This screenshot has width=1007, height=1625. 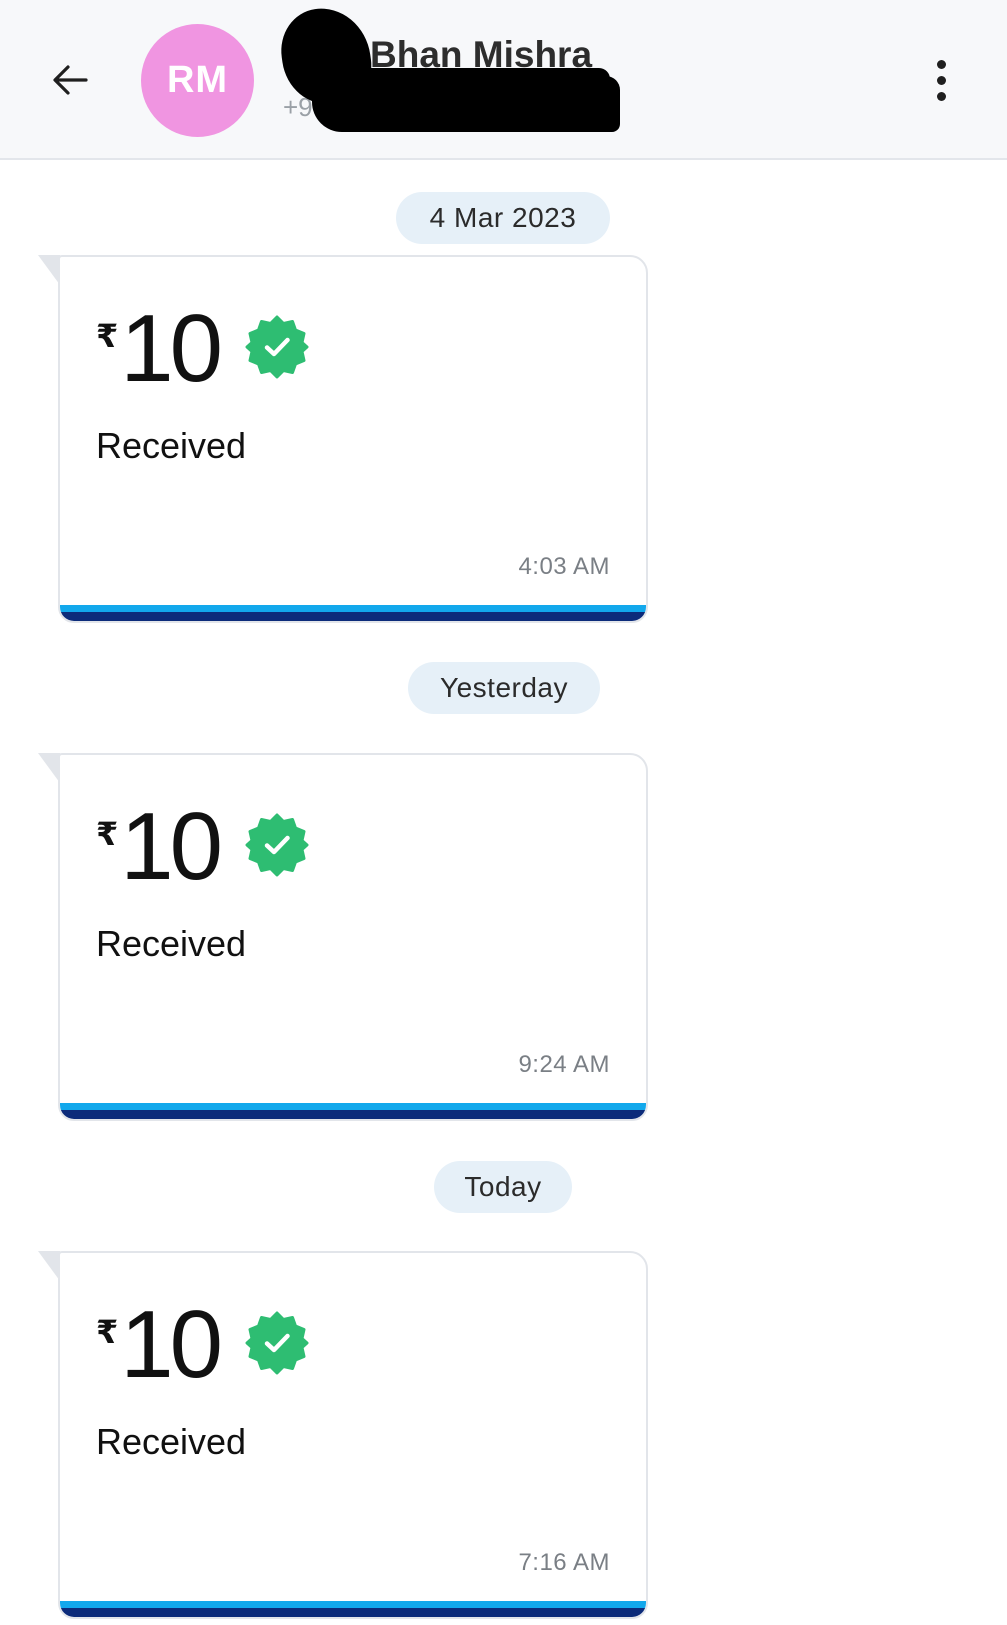 I want to click on date-chip: 4 Mar 2023, so click(x=503, y=218).